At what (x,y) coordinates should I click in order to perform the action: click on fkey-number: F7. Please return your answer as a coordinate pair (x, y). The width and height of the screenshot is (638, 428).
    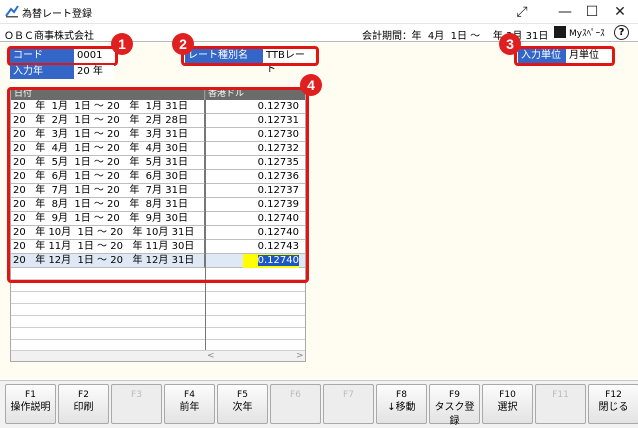
    Looking at the image, I should click on (348, 395).